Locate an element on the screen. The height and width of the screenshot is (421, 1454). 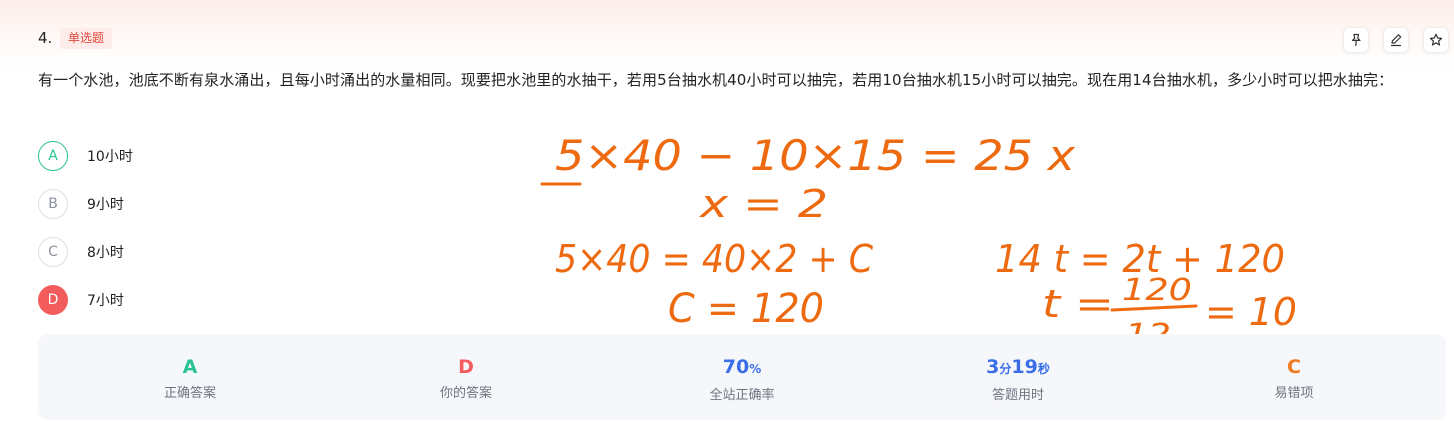
pin-icon is located at coordinates (1356, 40).